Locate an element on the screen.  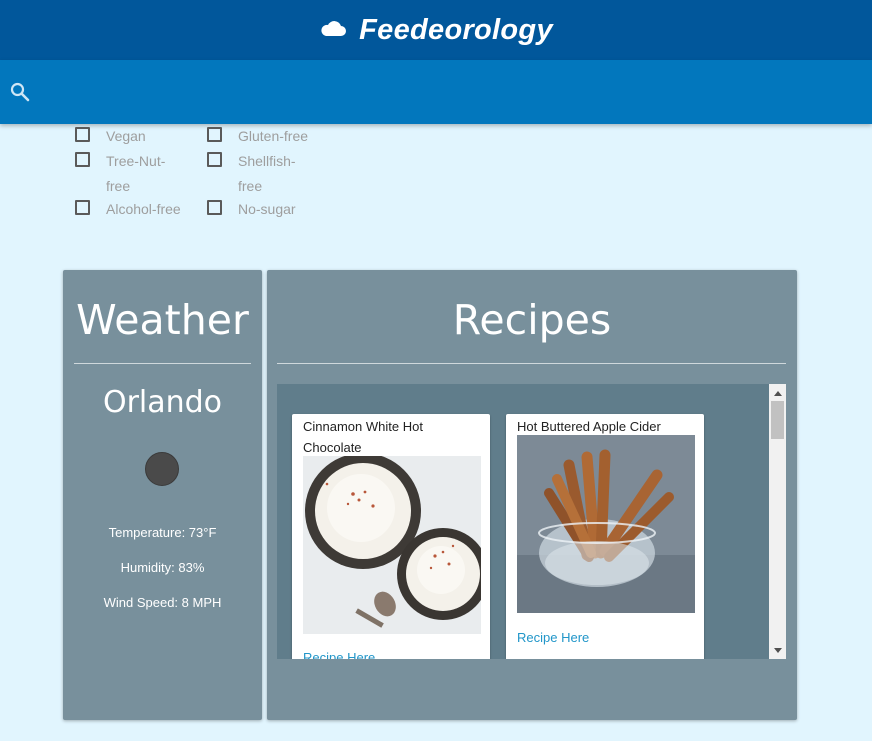
recipe-card: Cinnamon White Hot Chocolate Recipe Here is located at coordinates (391, 536).